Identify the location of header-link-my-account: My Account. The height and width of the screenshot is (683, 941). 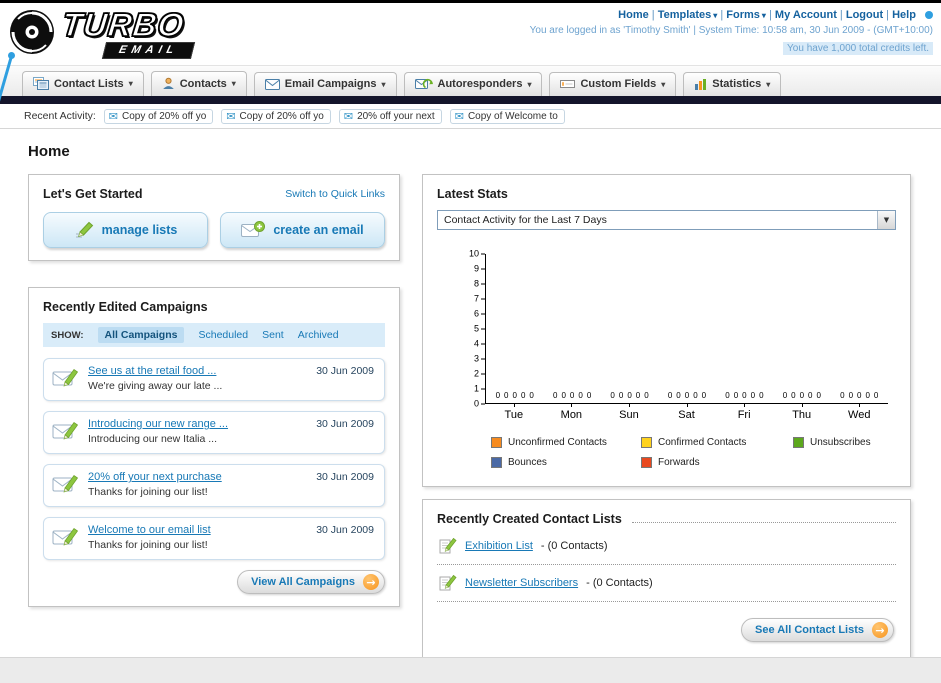
(803, 15).